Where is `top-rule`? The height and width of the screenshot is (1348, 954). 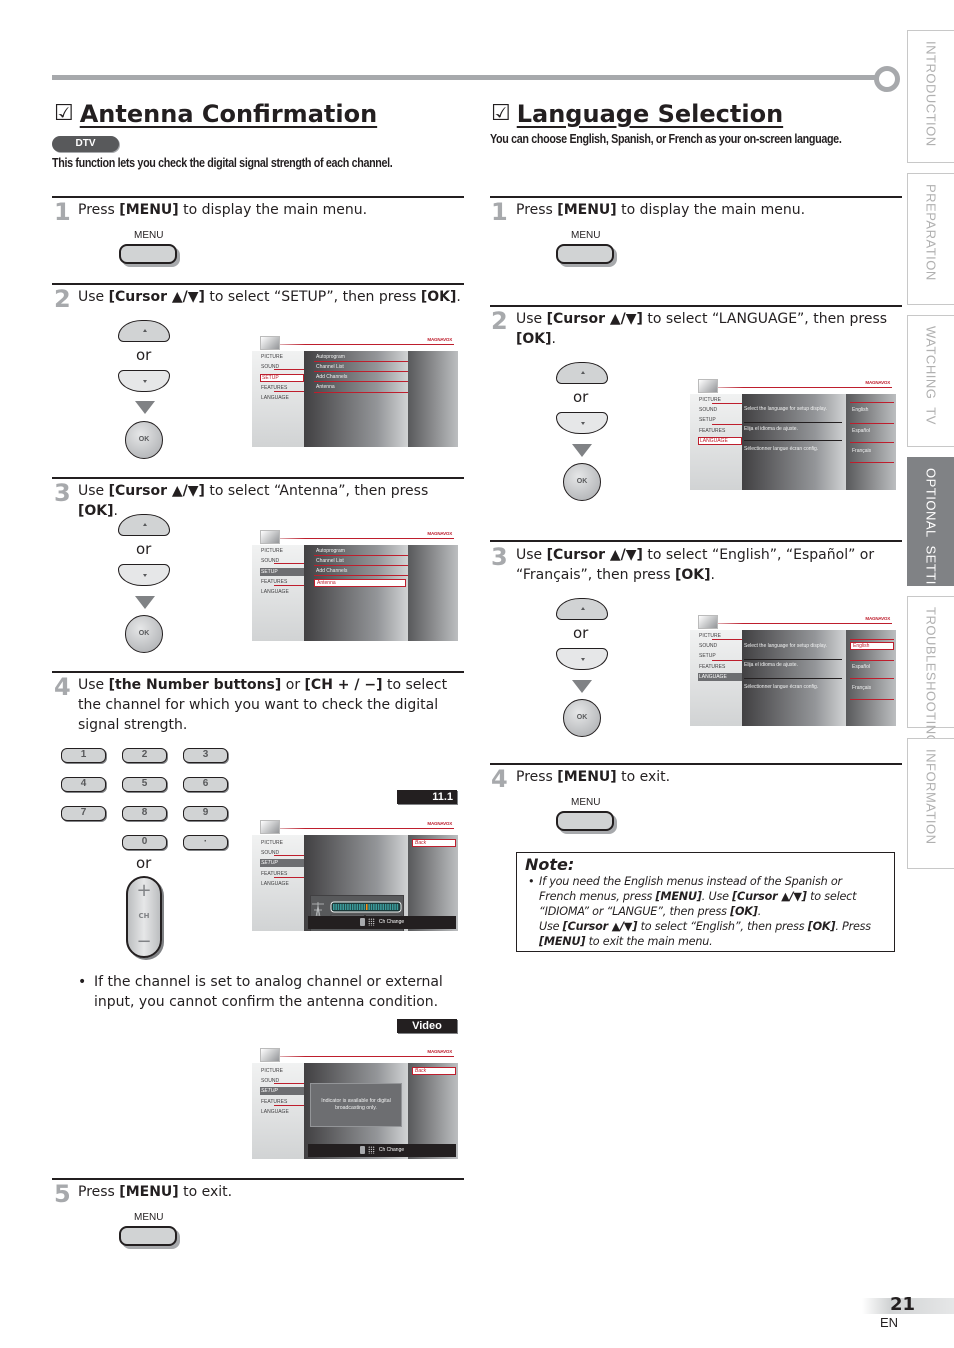 top-rule is located at coordinates (467, 77).